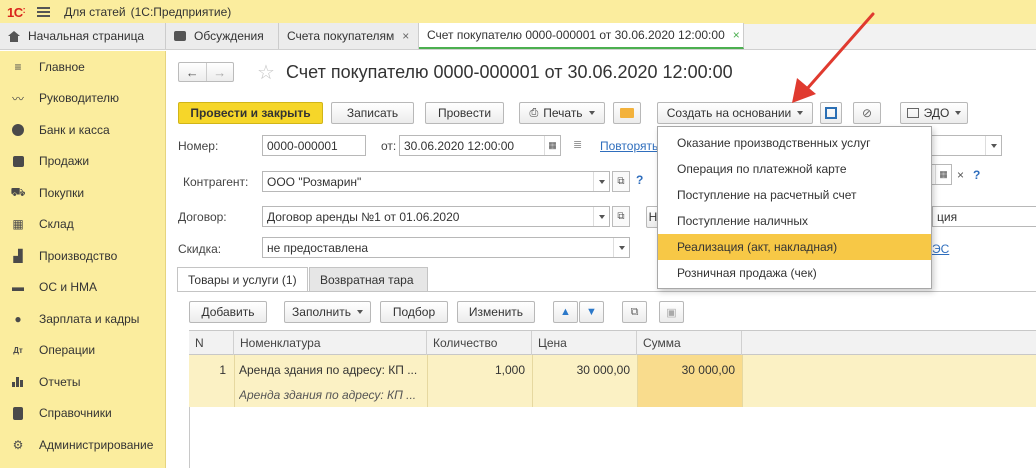 Image resolution: width=1036 pixels, height=468 pixels. What do you see at coordinates (794, 143) in the screenshot?
I see `menu-item-production-services: Оказание производственных услуг` at bounding box center [794, 143].